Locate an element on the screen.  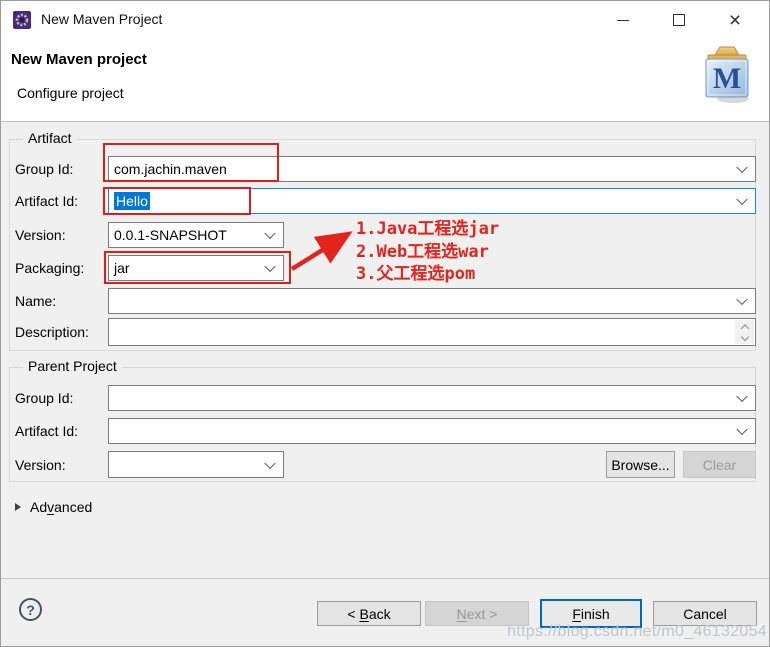
next-button: Next > is located at coordinates (477, 613).